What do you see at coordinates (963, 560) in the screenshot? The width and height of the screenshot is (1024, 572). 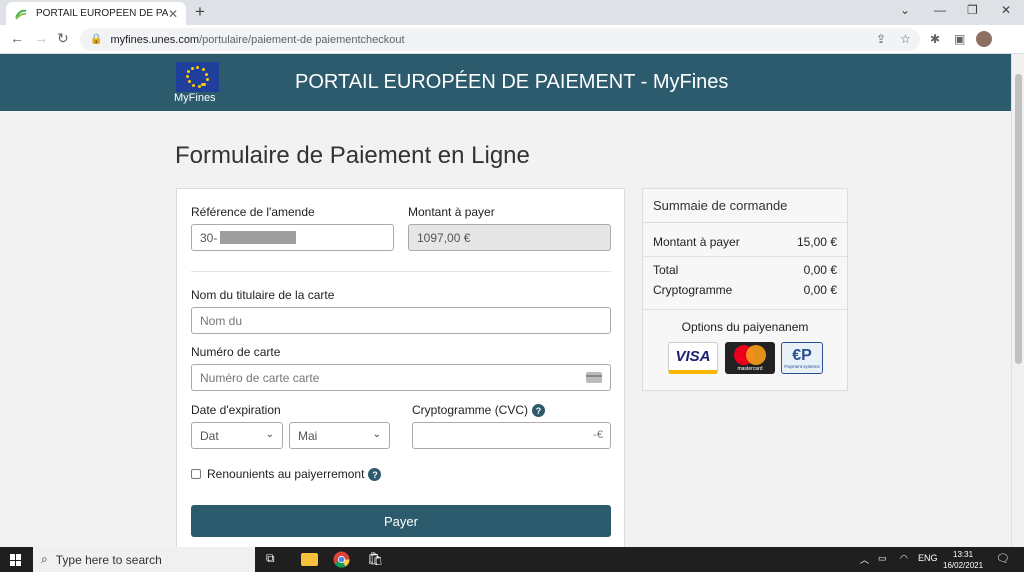 I see `taskbar-clock: 13:31 16/02/2021` at bounding box center [963, 560].